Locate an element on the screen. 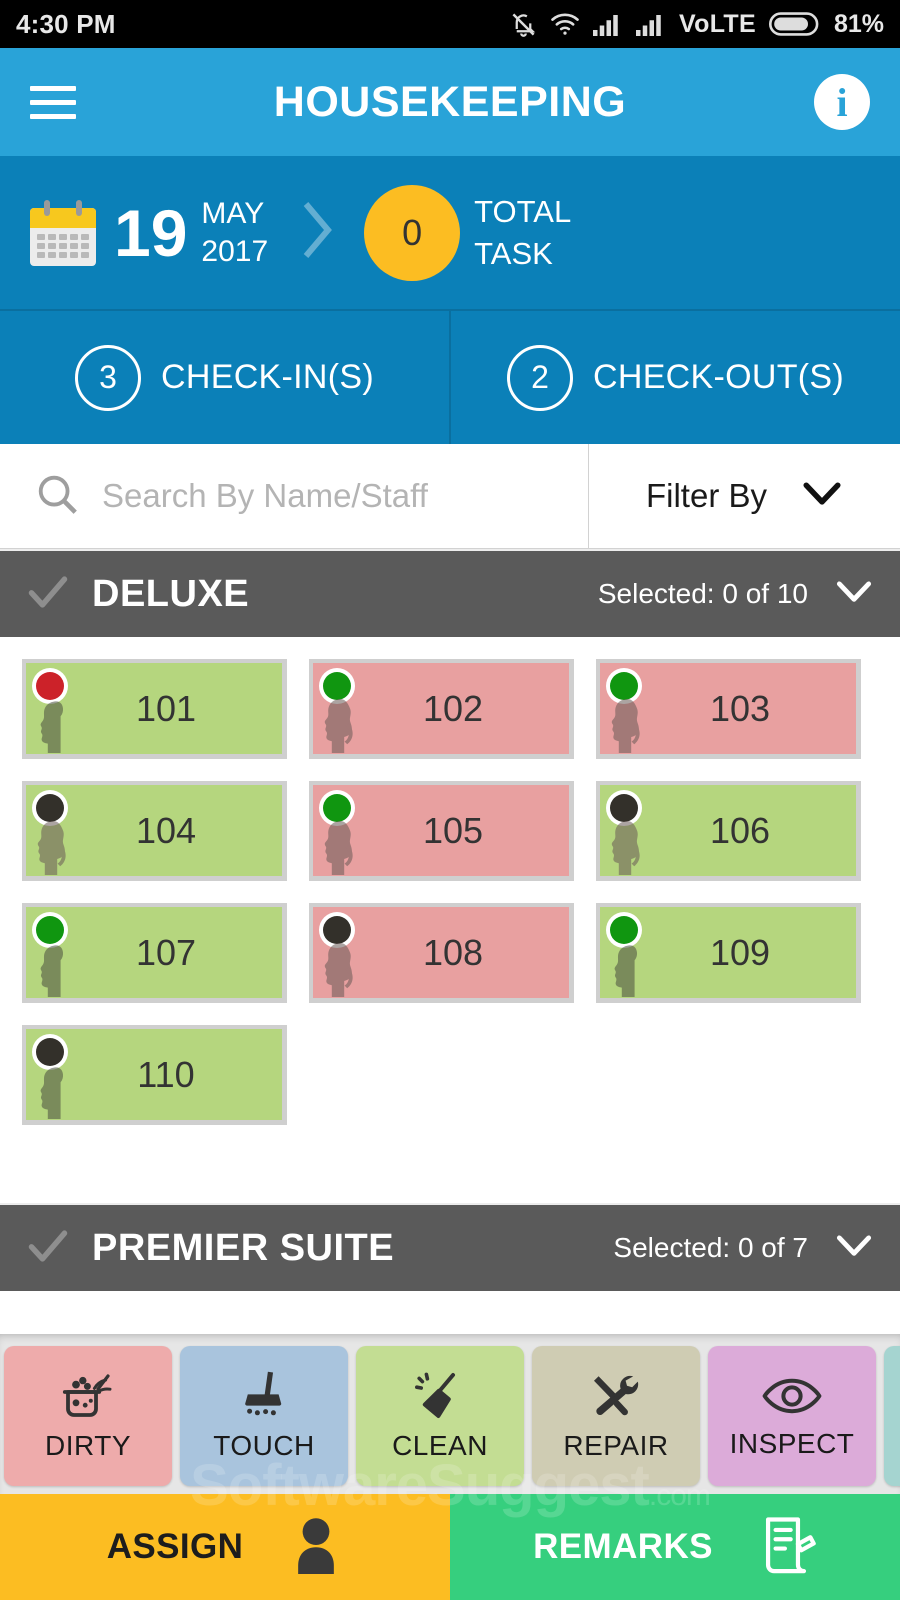  battery-icon is located at coordinates (794, 24).